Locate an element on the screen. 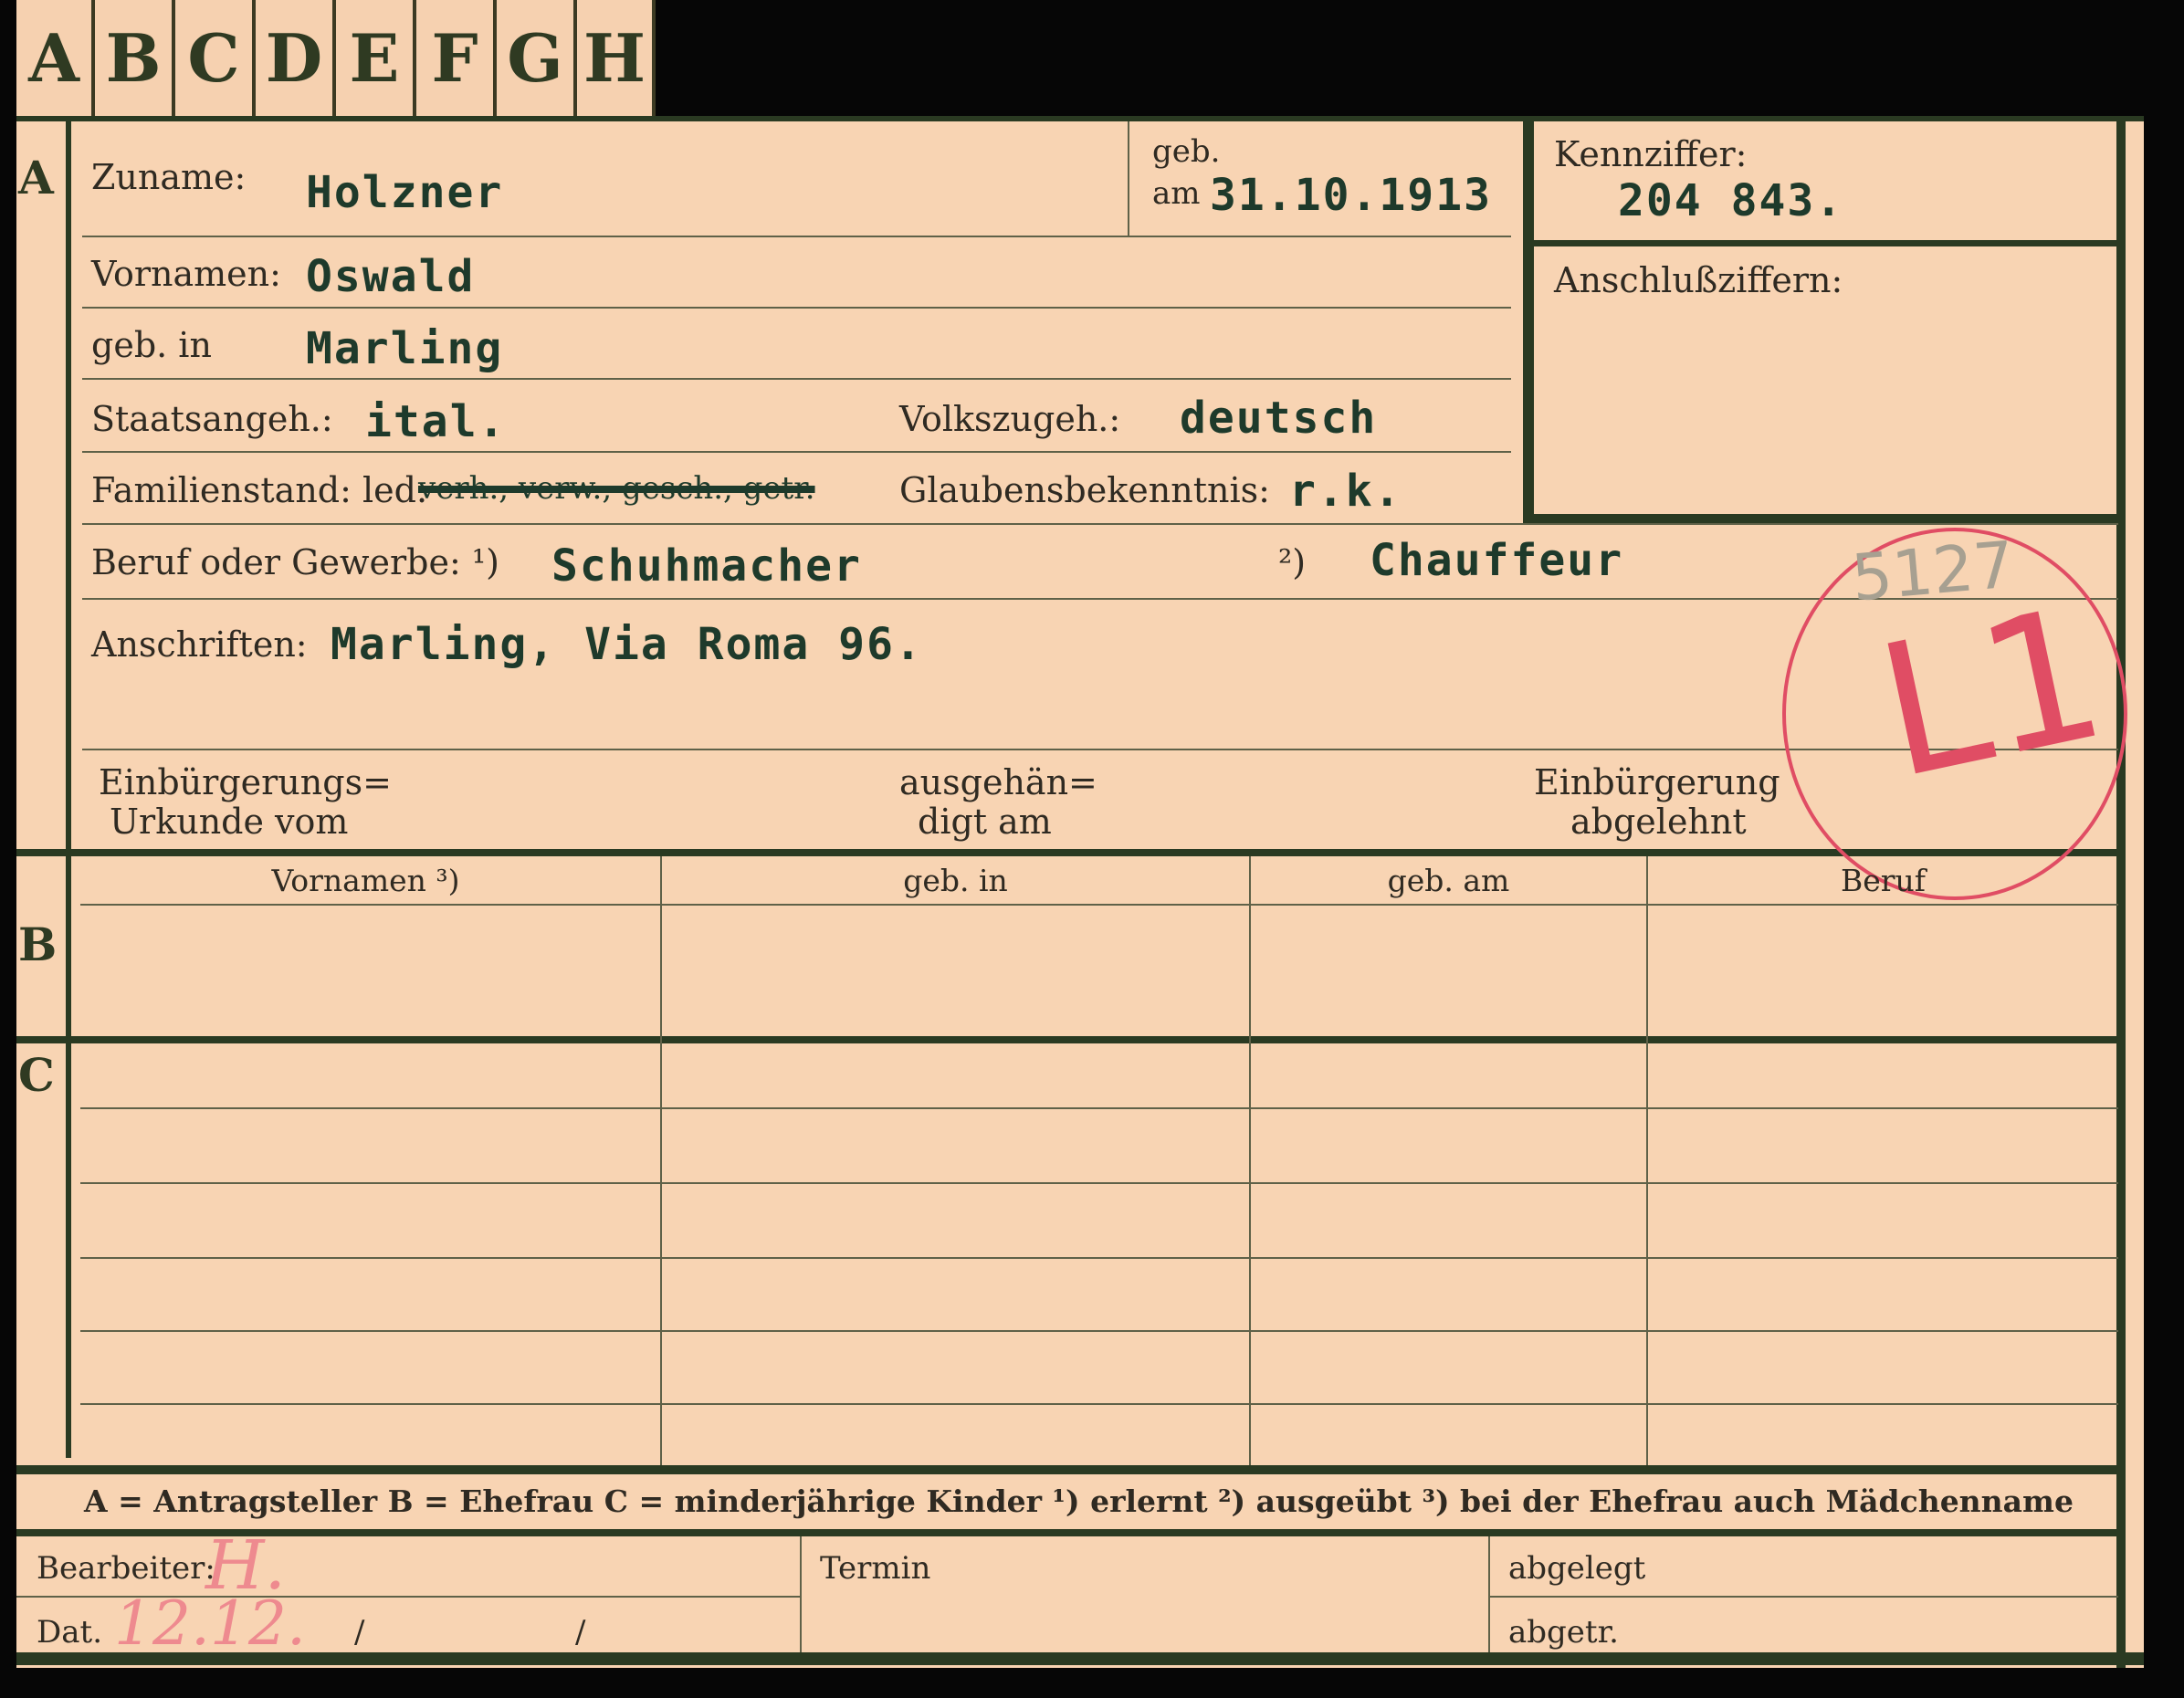 The width and height of the screenshot is (2184, 1698). section-divider-vertical is located at coordinates (68, 787).